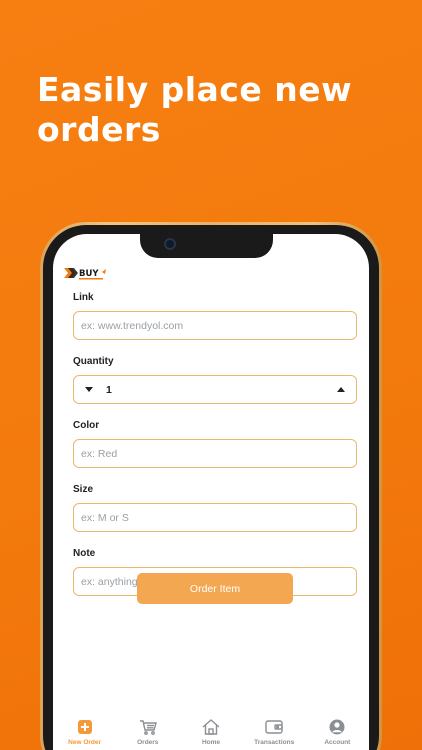 This screenshot has width=422, height=750. Describe the element at coordinates (215, 389) in the screenshot. I see `quantity-stepper: 1` at that location.